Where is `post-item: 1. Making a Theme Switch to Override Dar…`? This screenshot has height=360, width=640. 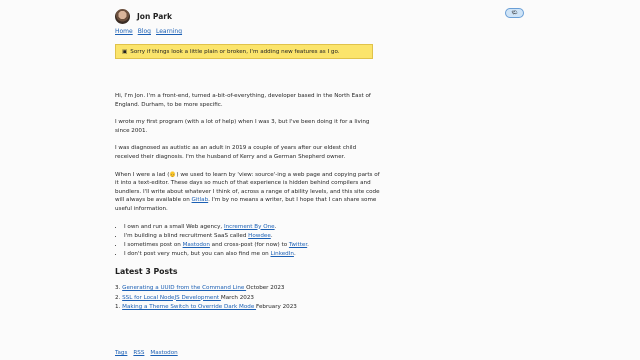 post-item: 1. Making a Theme Switch to Override Dar… is located at coordinates (247, 307).